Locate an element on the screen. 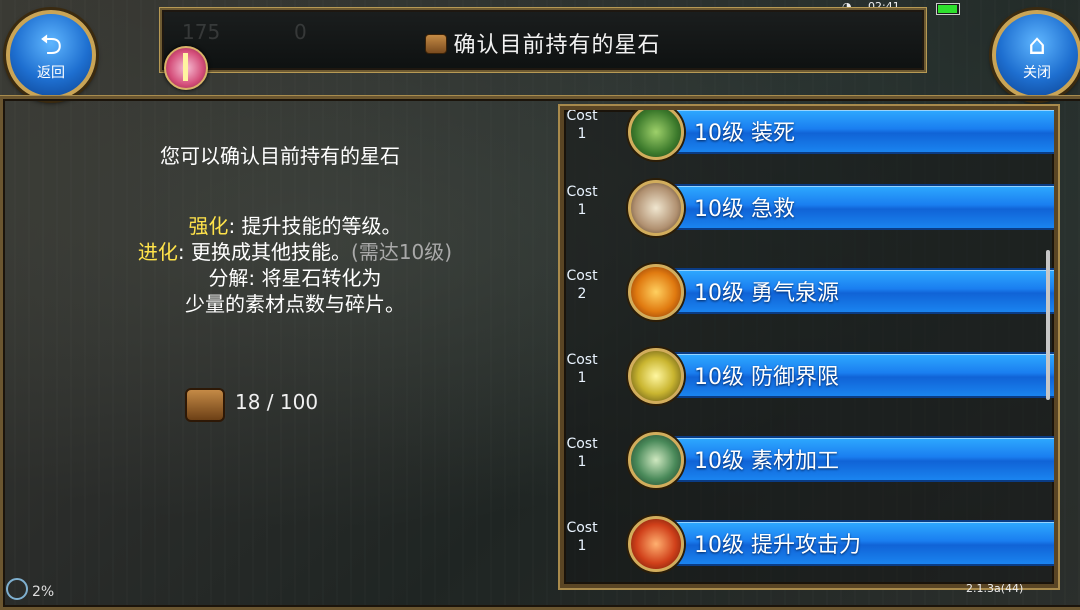 The width and height of the screenshot is (1080, 610). rule-decompose: 分解: 将星石转化为 is located at coordinates (295, 278).